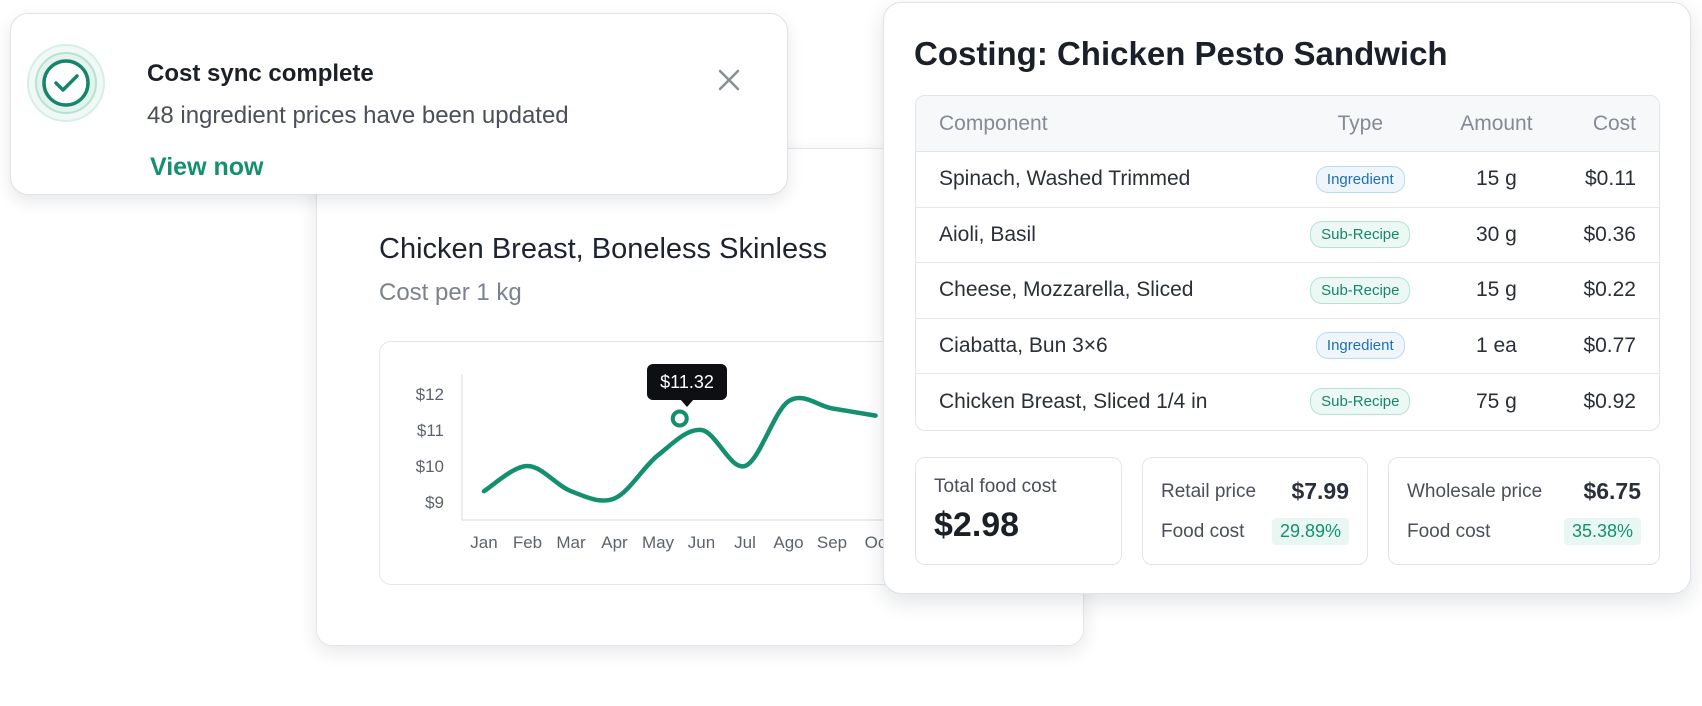 Image resolution: width=1702 pixels, height=706 pixels. What do you see at coordinates (483, 542) in the screenshot?
I see `x-tick-label: Jan` at bounding box center [483, 542].